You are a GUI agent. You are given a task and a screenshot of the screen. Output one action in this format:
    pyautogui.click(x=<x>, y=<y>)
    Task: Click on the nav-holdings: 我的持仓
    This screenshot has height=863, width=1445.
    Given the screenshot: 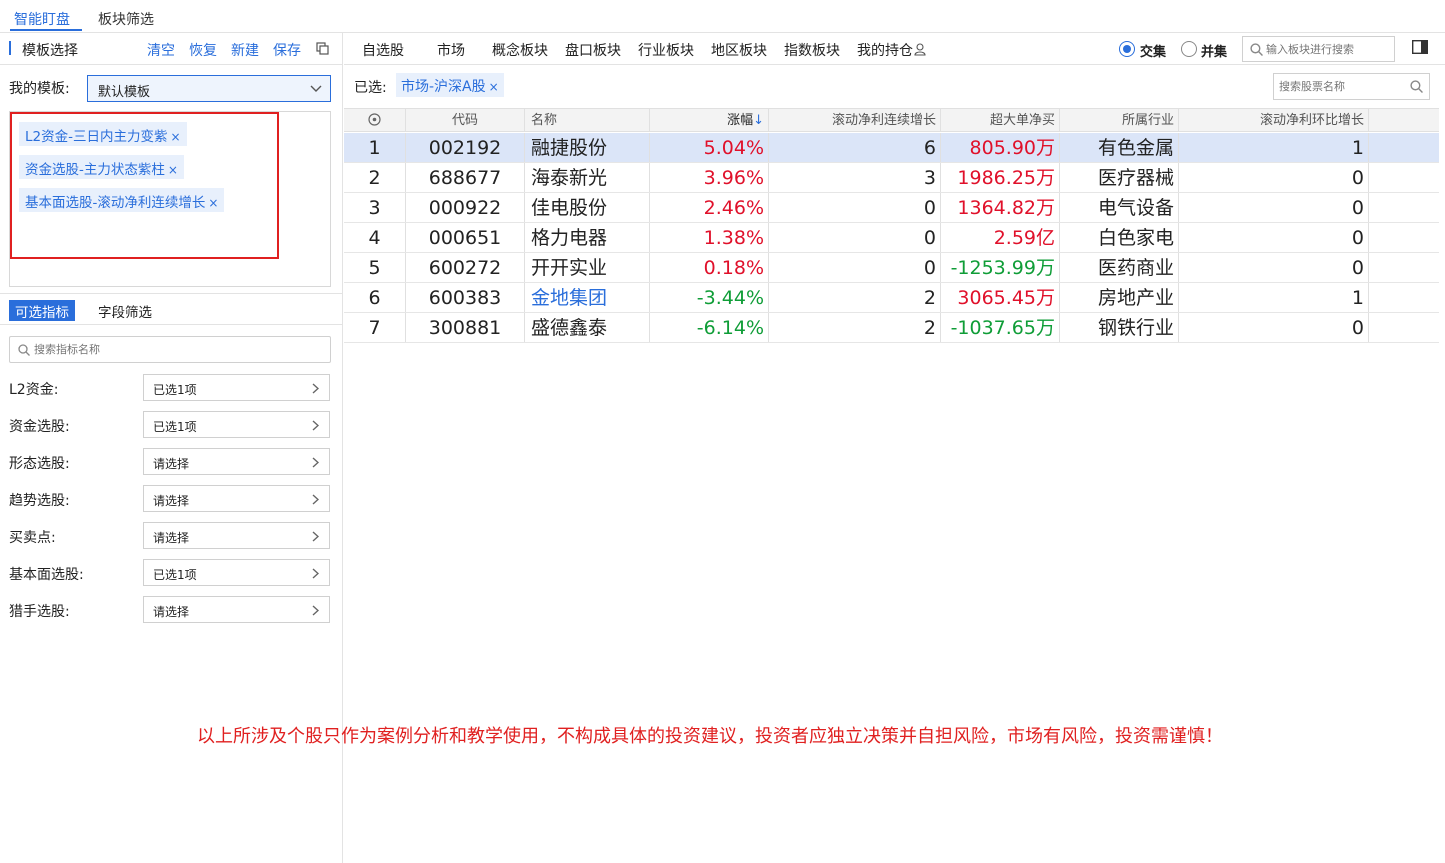 What is the action you would take?
    pyautogui.click(x=891, y=50)
    